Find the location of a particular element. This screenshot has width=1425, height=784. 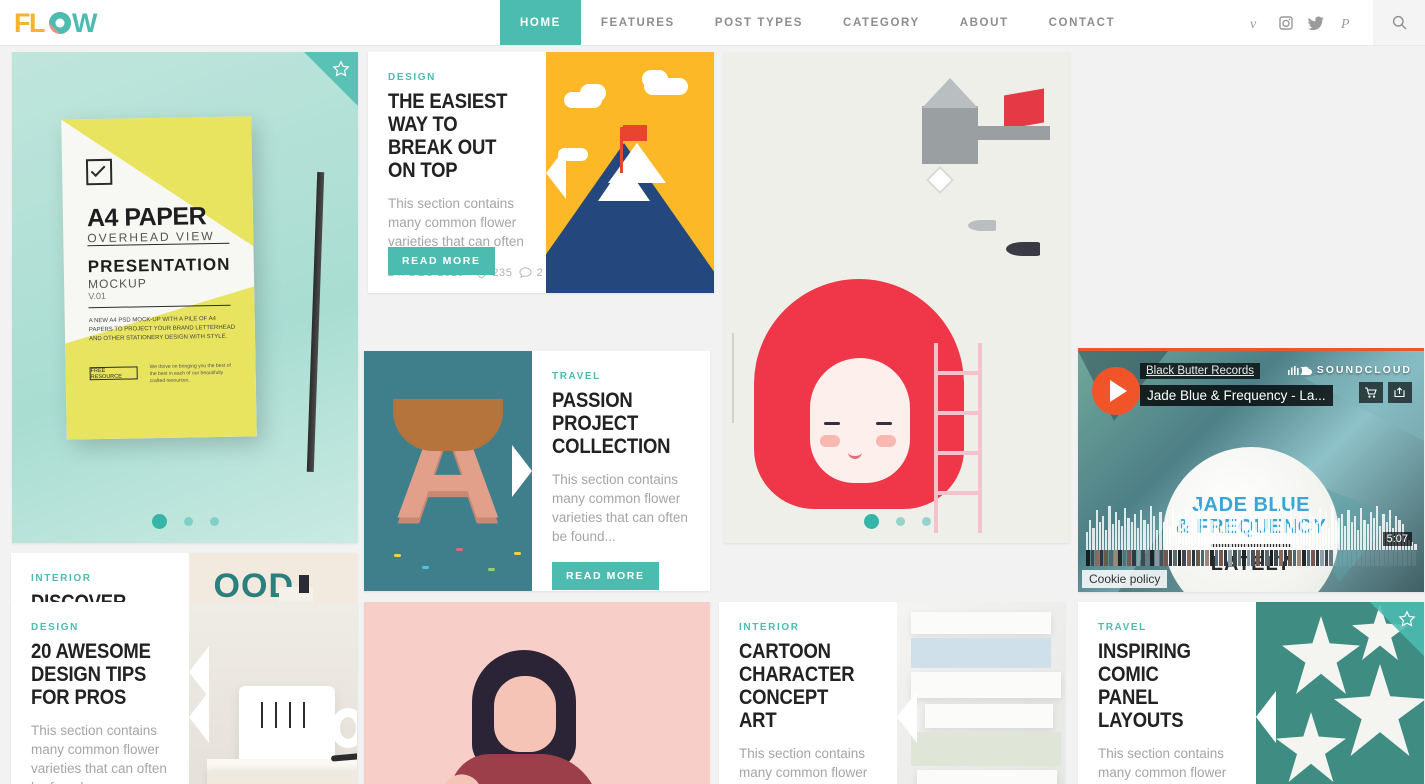

post-title: PASSION PROJECT COLLECTION is located at coordinates (612, 423).